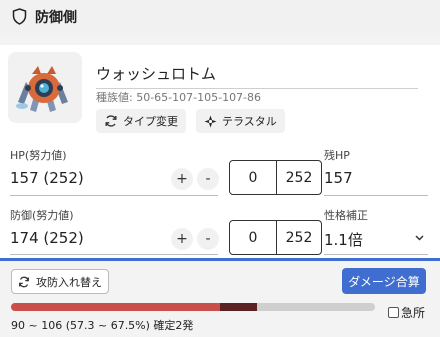  Describe the element at coordinates (114, 254) in the screenshot. I see `defense-underline` at that location.